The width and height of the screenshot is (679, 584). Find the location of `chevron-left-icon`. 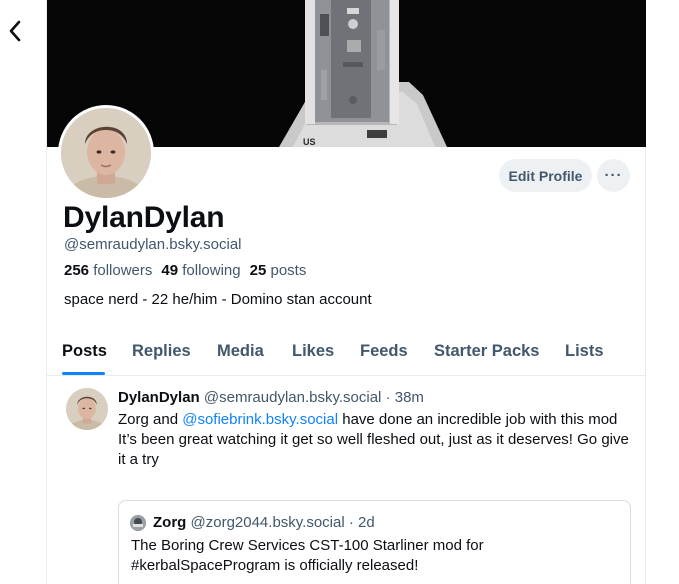

chevron-left-icon is located at coordinates (15, 31).